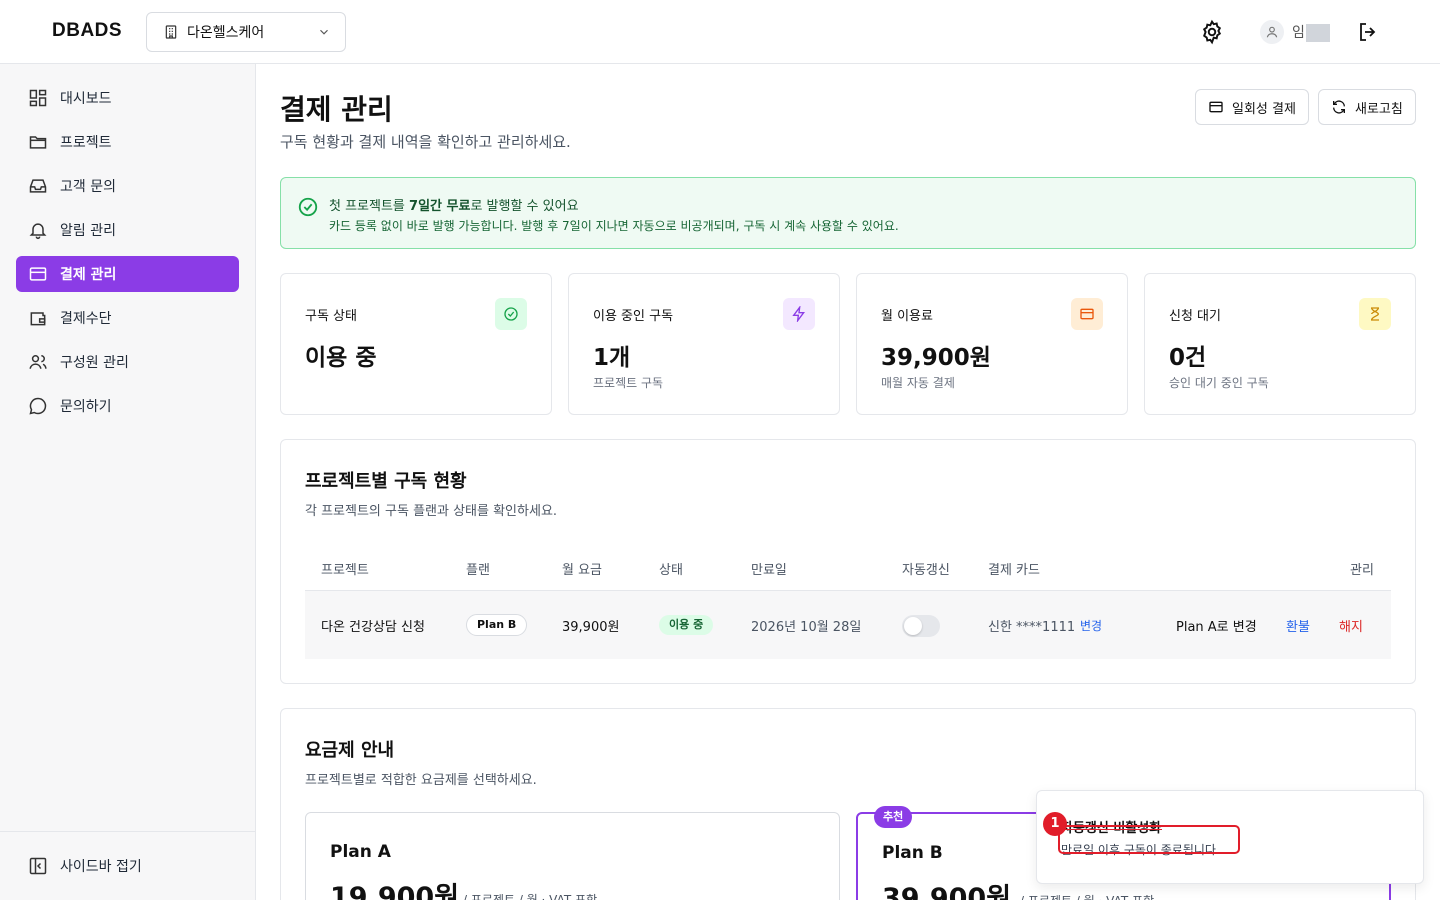  What do you see at coordinates (671, 570) in the screenshot?
I see `column-header: 상태` at bounding box center [671, 570].